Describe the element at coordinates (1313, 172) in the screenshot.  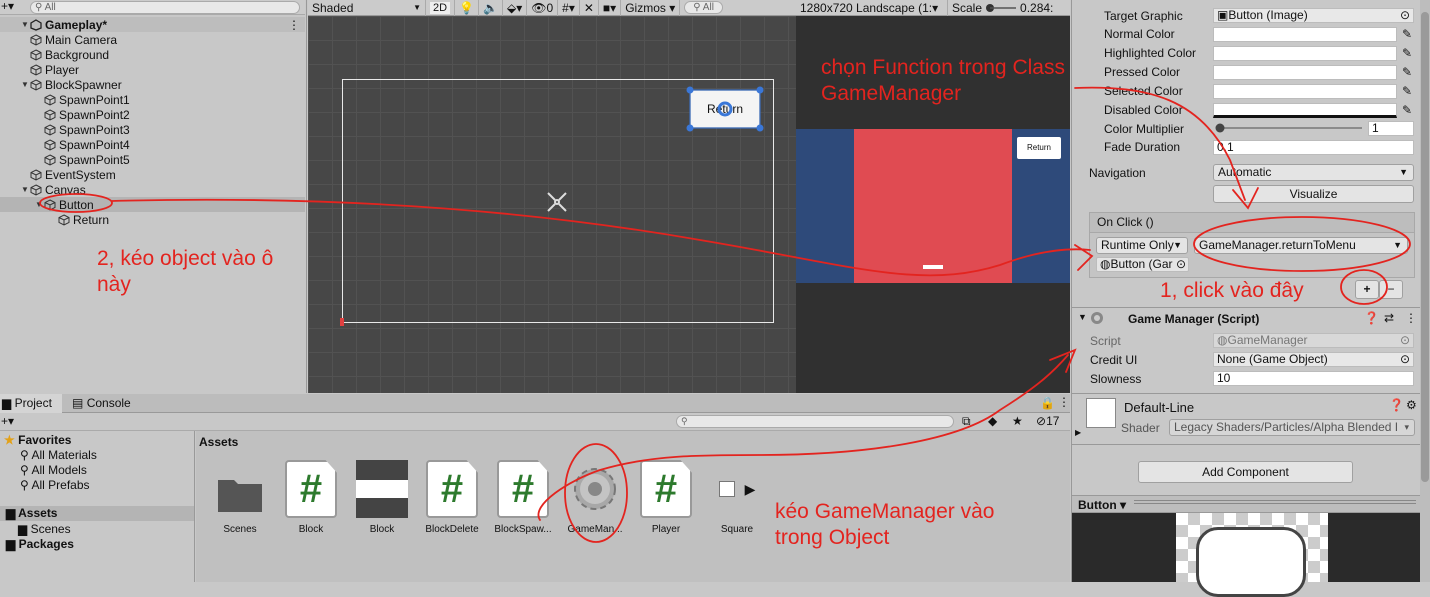
I see `navigation-dropdown: Automatic ▼` at that location.